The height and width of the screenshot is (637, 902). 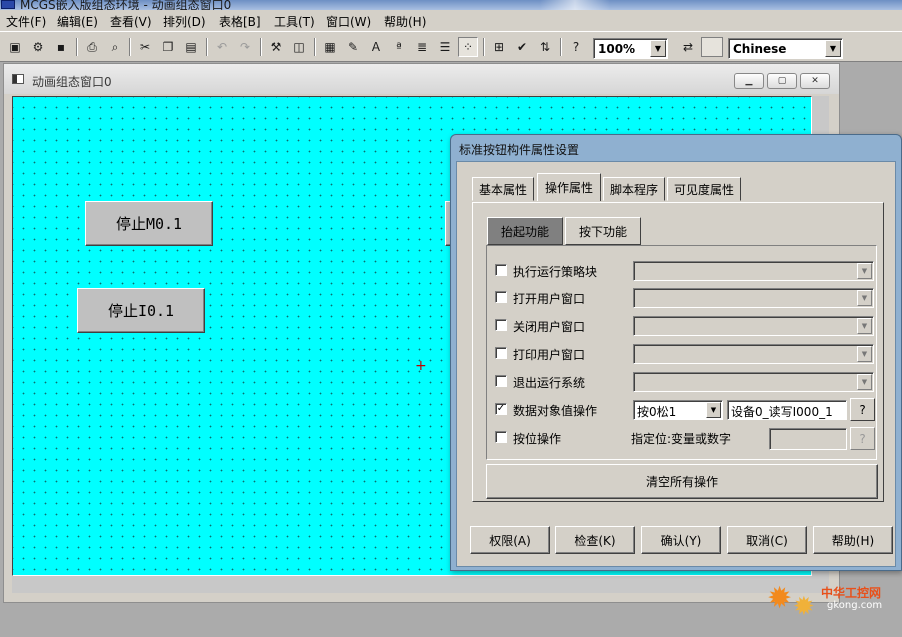 I want to click on check-icon: ✔, so click(x=522, y=47).